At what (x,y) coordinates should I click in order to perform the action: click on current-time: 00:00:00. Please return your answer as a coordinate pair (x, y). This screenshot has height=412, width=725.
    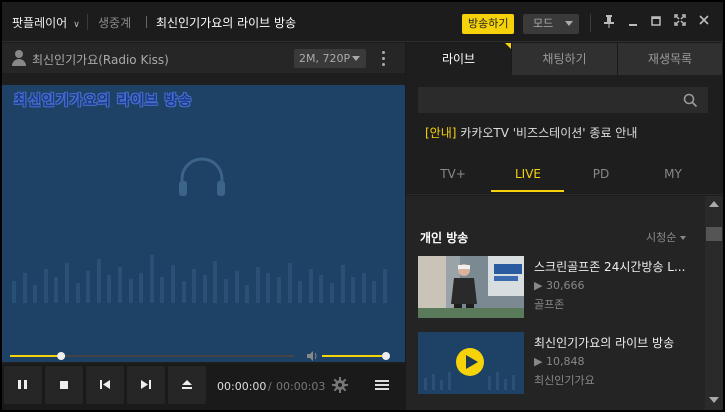
    Looking at the image, I should click on (242, 386).